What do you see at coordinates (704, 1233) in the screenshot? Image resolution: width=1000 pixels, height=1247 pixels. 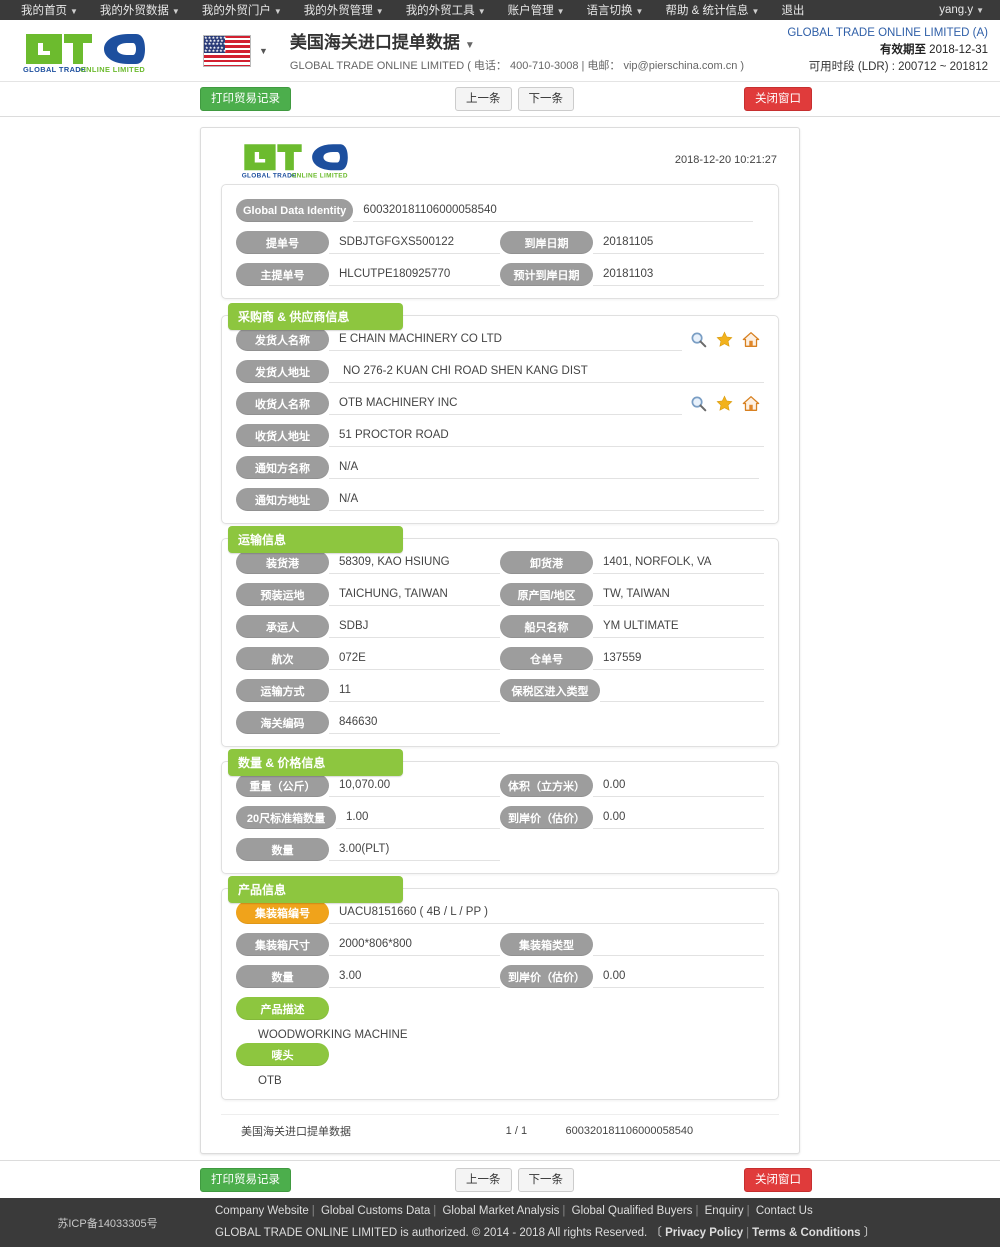 I see `footer-link-privacy-policy: Privacy Policy` at bounding box center [704, 1233].